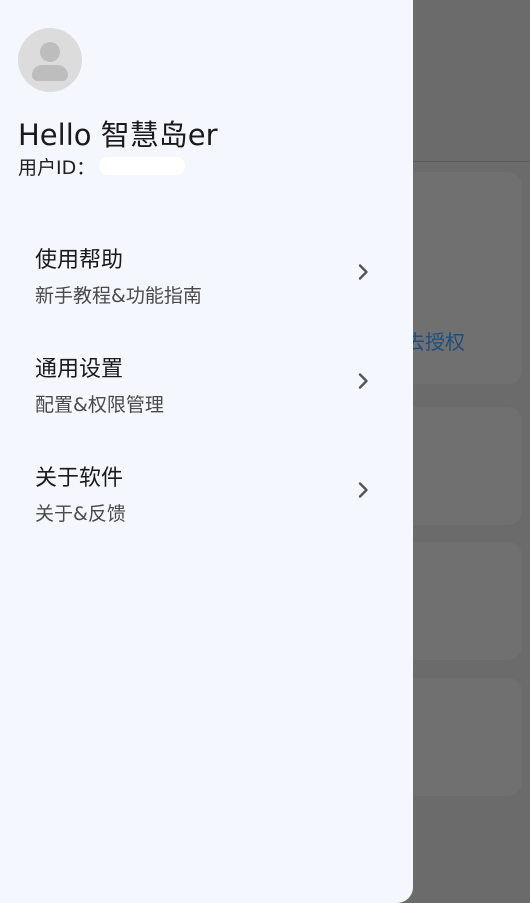  I want to click on menu-item-title: 关于软件, so click(79, 478).